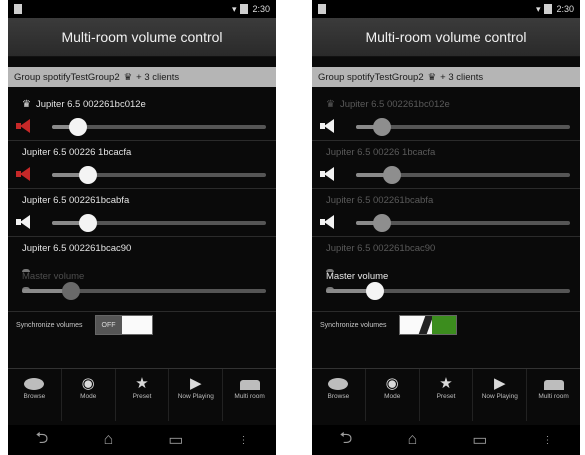 This screenshot has height=455, width=585. Describe the element at coordinates (446, 383) in the screenshot. I see `star-icon: ★` at that location.